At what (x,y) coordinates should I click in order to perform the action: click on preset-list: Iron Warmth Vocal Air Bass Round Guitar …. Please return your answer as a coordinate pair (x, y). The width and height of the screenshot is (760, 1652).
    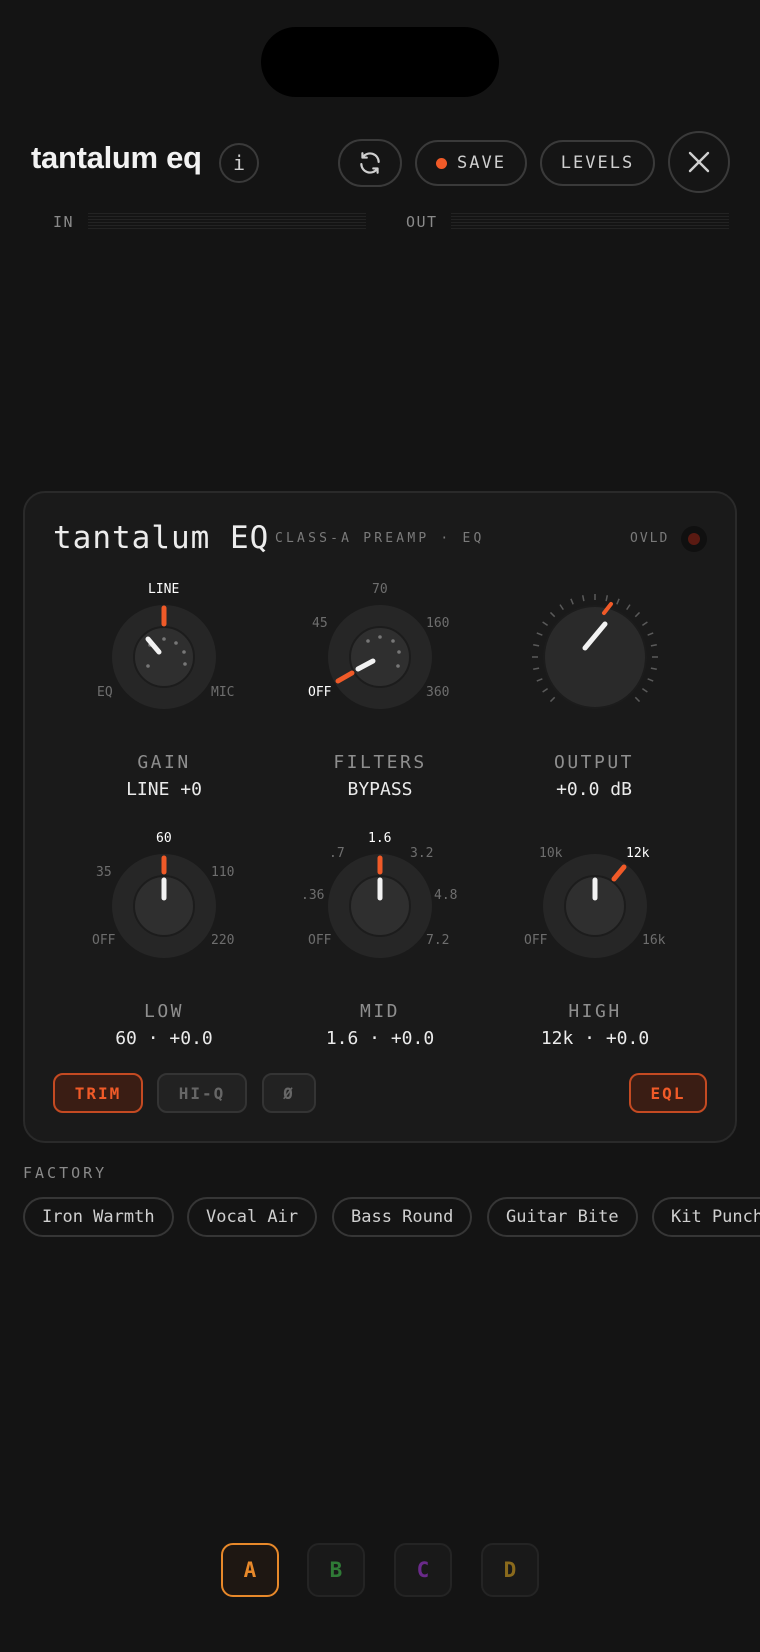
    Looking at the image, I should click on (391, 1217).